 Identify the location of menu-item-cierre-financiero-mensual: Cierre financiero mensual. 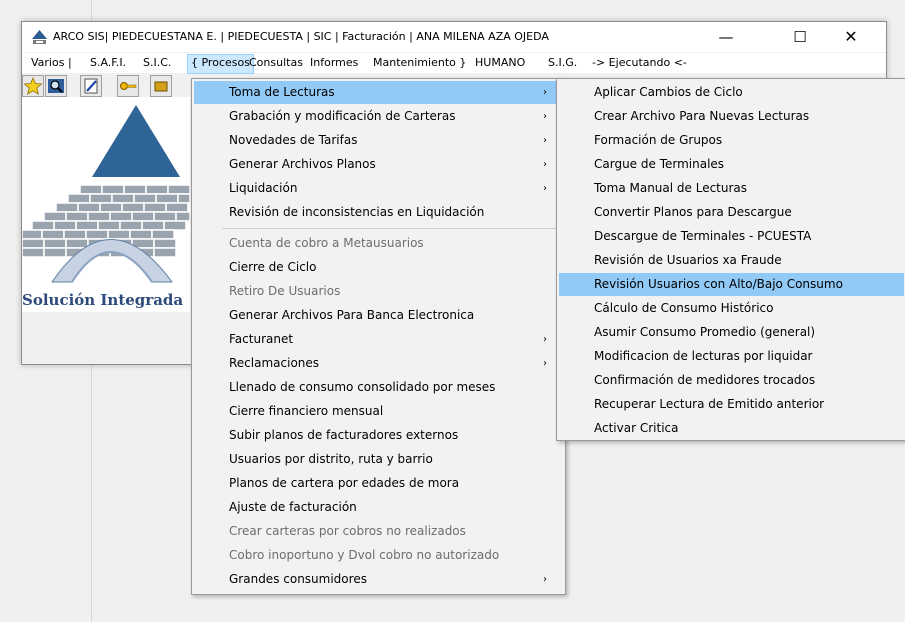
(377, 411).